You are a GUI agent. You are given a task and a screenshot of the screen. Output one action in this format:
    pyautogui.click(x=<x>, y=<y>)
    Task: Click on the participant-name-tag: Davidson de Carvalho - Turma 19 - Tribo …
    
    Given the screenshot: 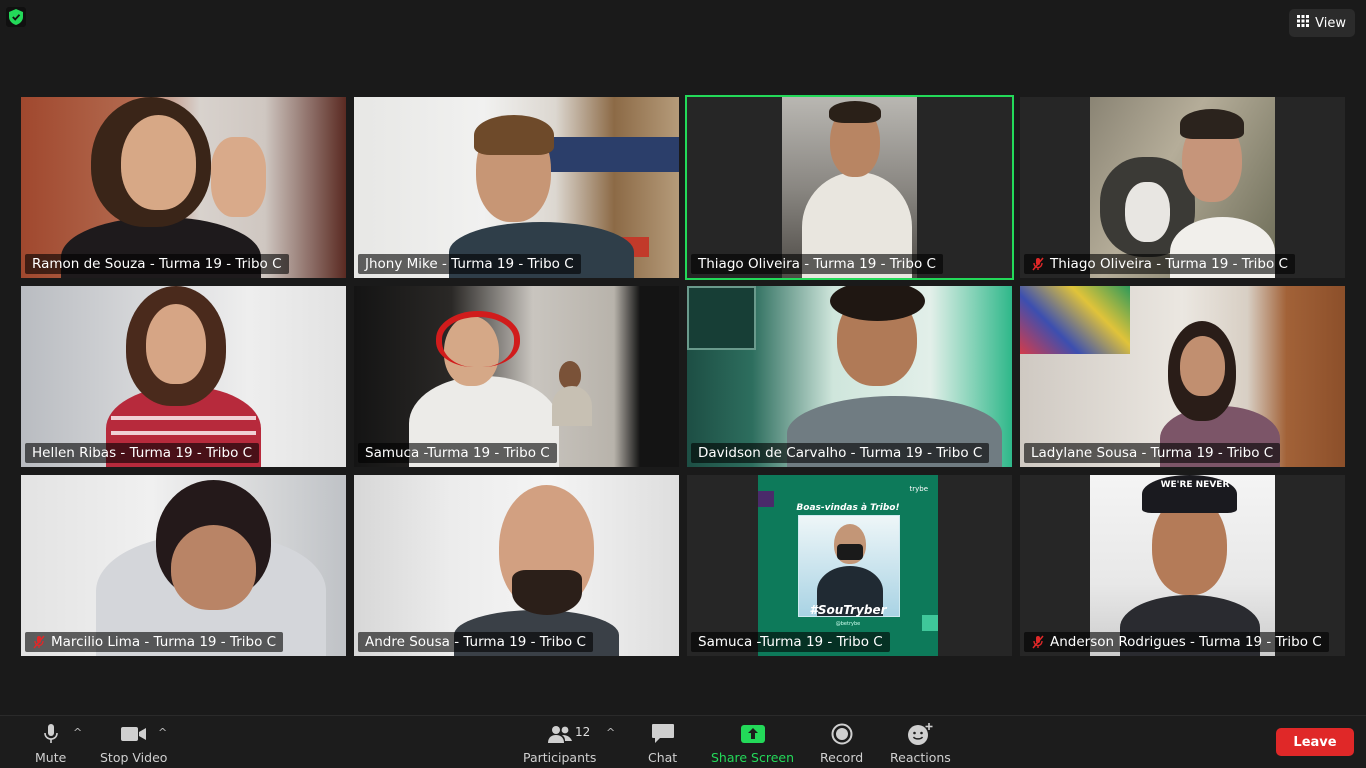 What is the action you would take?
    pyautogui.click(x=840, y=453)
    